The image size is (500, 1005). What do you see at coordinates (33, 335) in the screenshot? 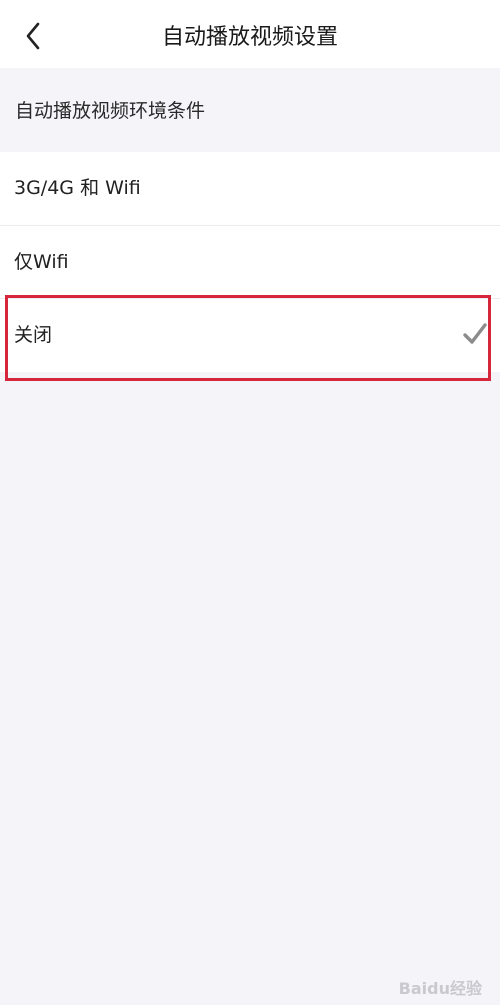
I see `option-label: 关闭` at bounding box center [33, 335].